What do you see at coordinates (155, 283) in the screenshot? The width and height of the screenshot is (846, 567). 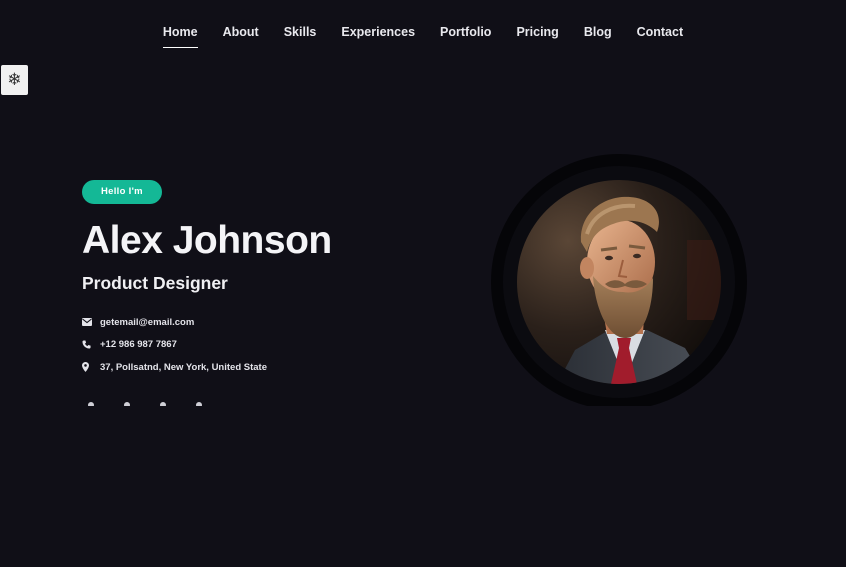 I see `hero-role: Product Designer` at bounding box center [155, 283].